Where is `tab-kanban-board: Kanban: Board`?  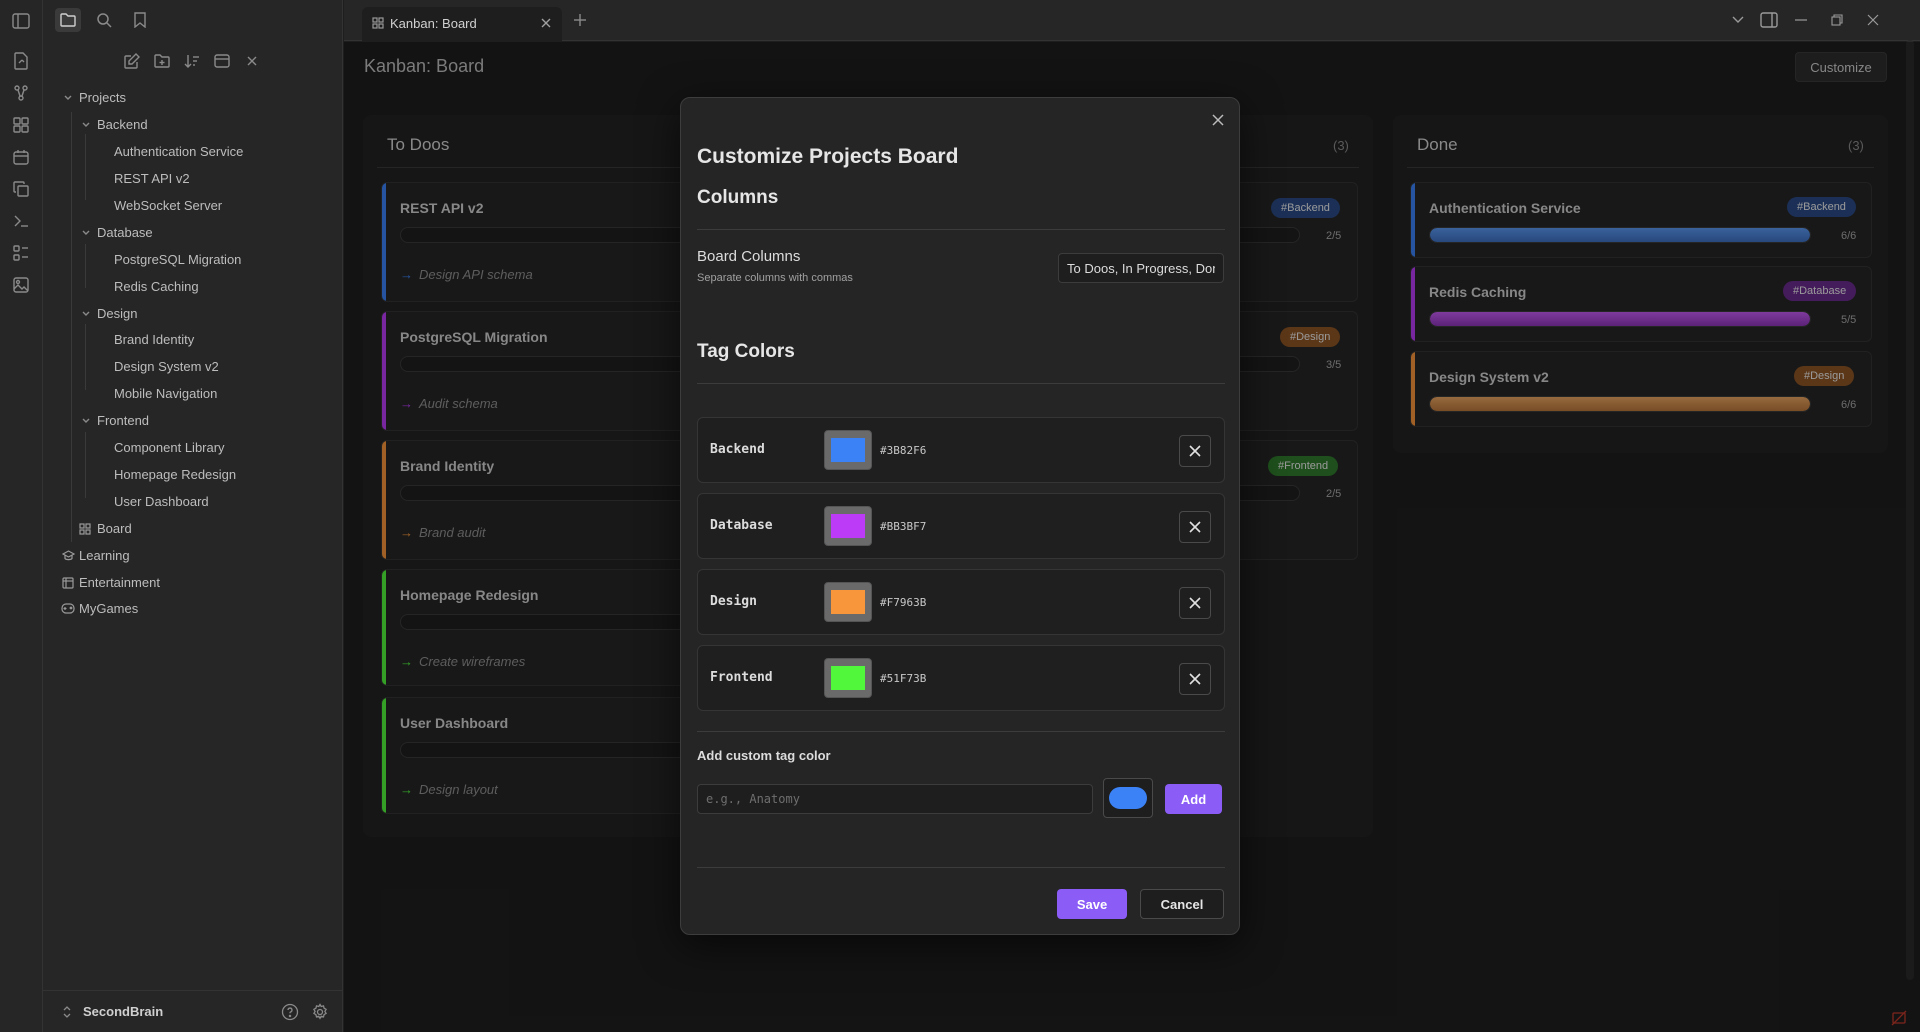 tab-kanban-board: Kanban: Board is located at coordinates (462, 24).